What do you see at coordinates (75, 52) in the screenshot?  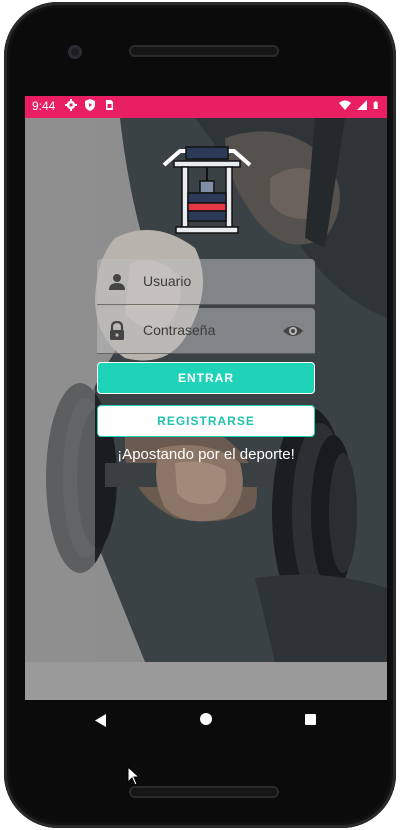 I see `front-camera` at bounding box center [75, 52].